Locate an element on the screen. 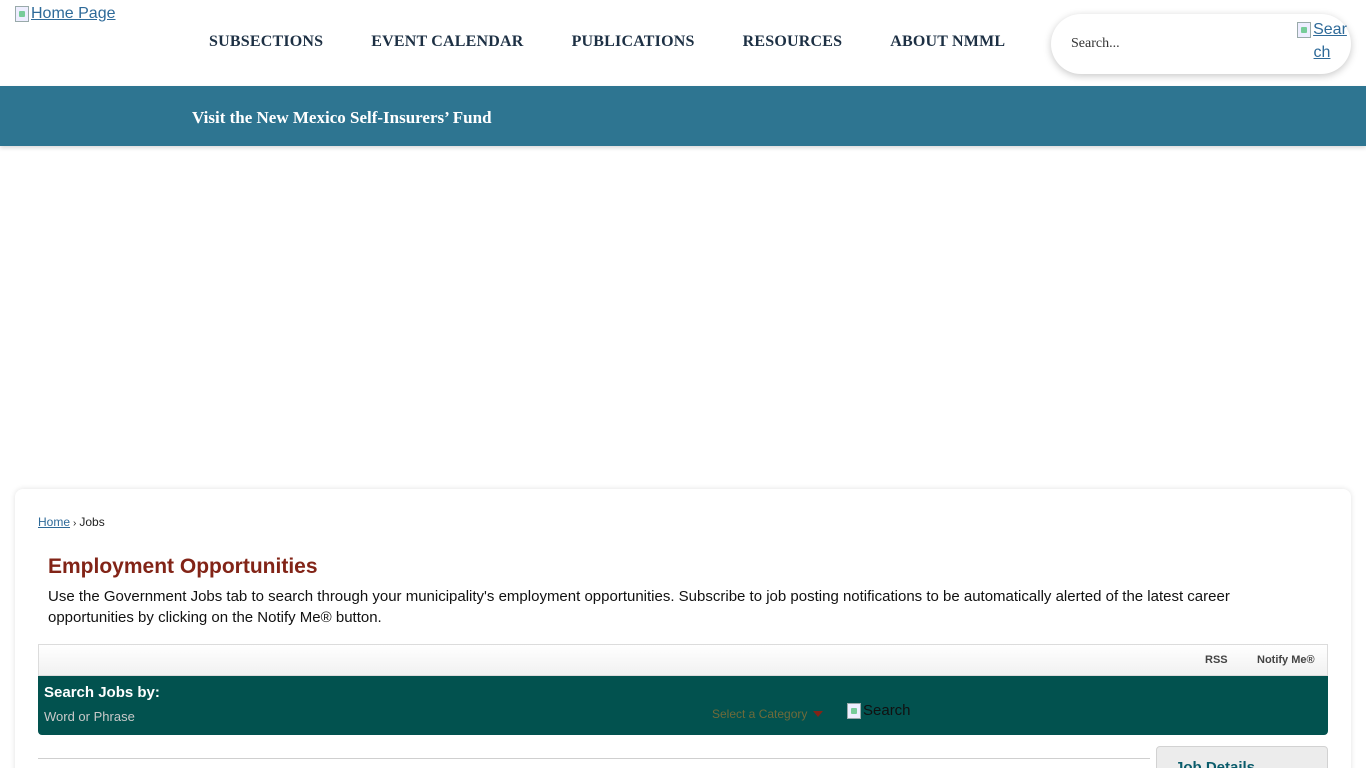 Image resolution: width=1366 pixels, height=768 pixels. listing-divider is located at coordinates (594, 758).